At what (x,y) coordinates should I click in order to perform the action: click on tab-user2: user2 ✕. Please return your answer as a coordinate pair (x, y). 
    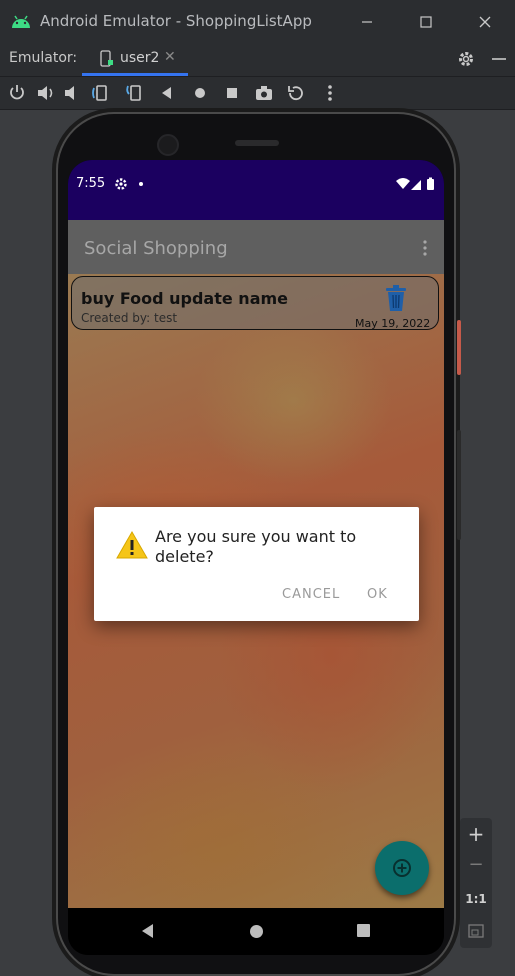
    Looking at the image, I should click on (135, 60).